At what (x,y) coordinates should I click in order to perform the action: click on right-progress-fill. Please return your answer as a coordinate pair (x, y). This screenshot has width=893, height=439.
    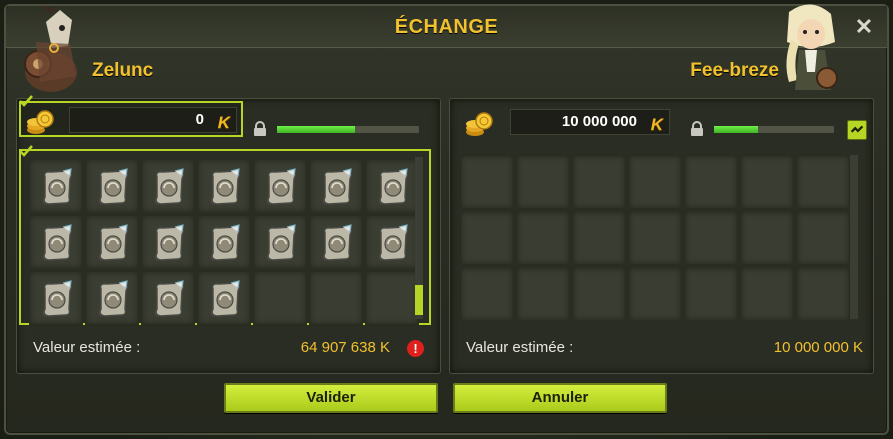
    Looking at the image, I should click on (736, 129).